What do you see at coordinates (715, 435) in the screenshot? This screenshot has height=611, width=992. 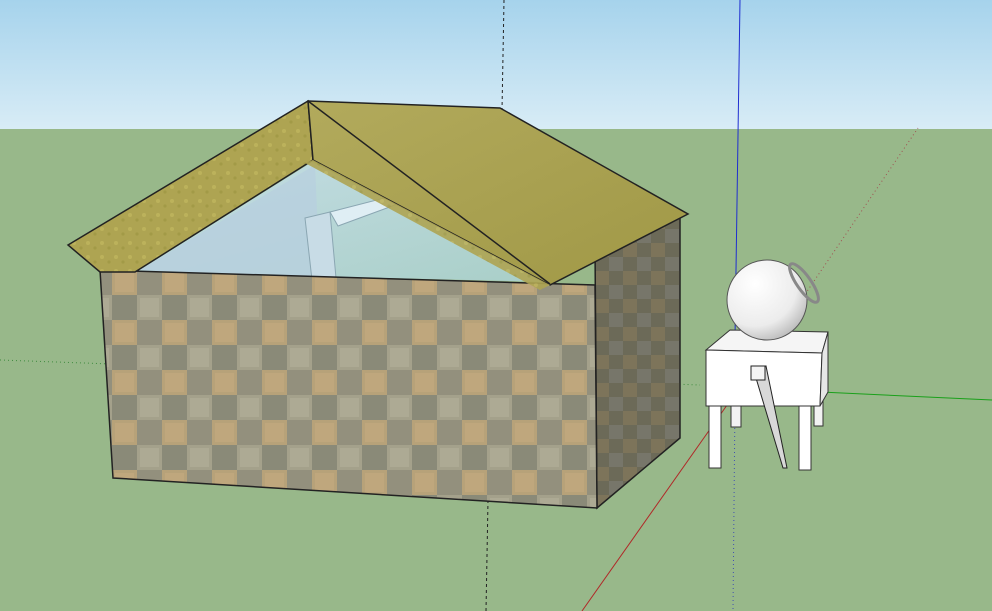 I see `table-leg-front-left` at bounding box center [715, 435].